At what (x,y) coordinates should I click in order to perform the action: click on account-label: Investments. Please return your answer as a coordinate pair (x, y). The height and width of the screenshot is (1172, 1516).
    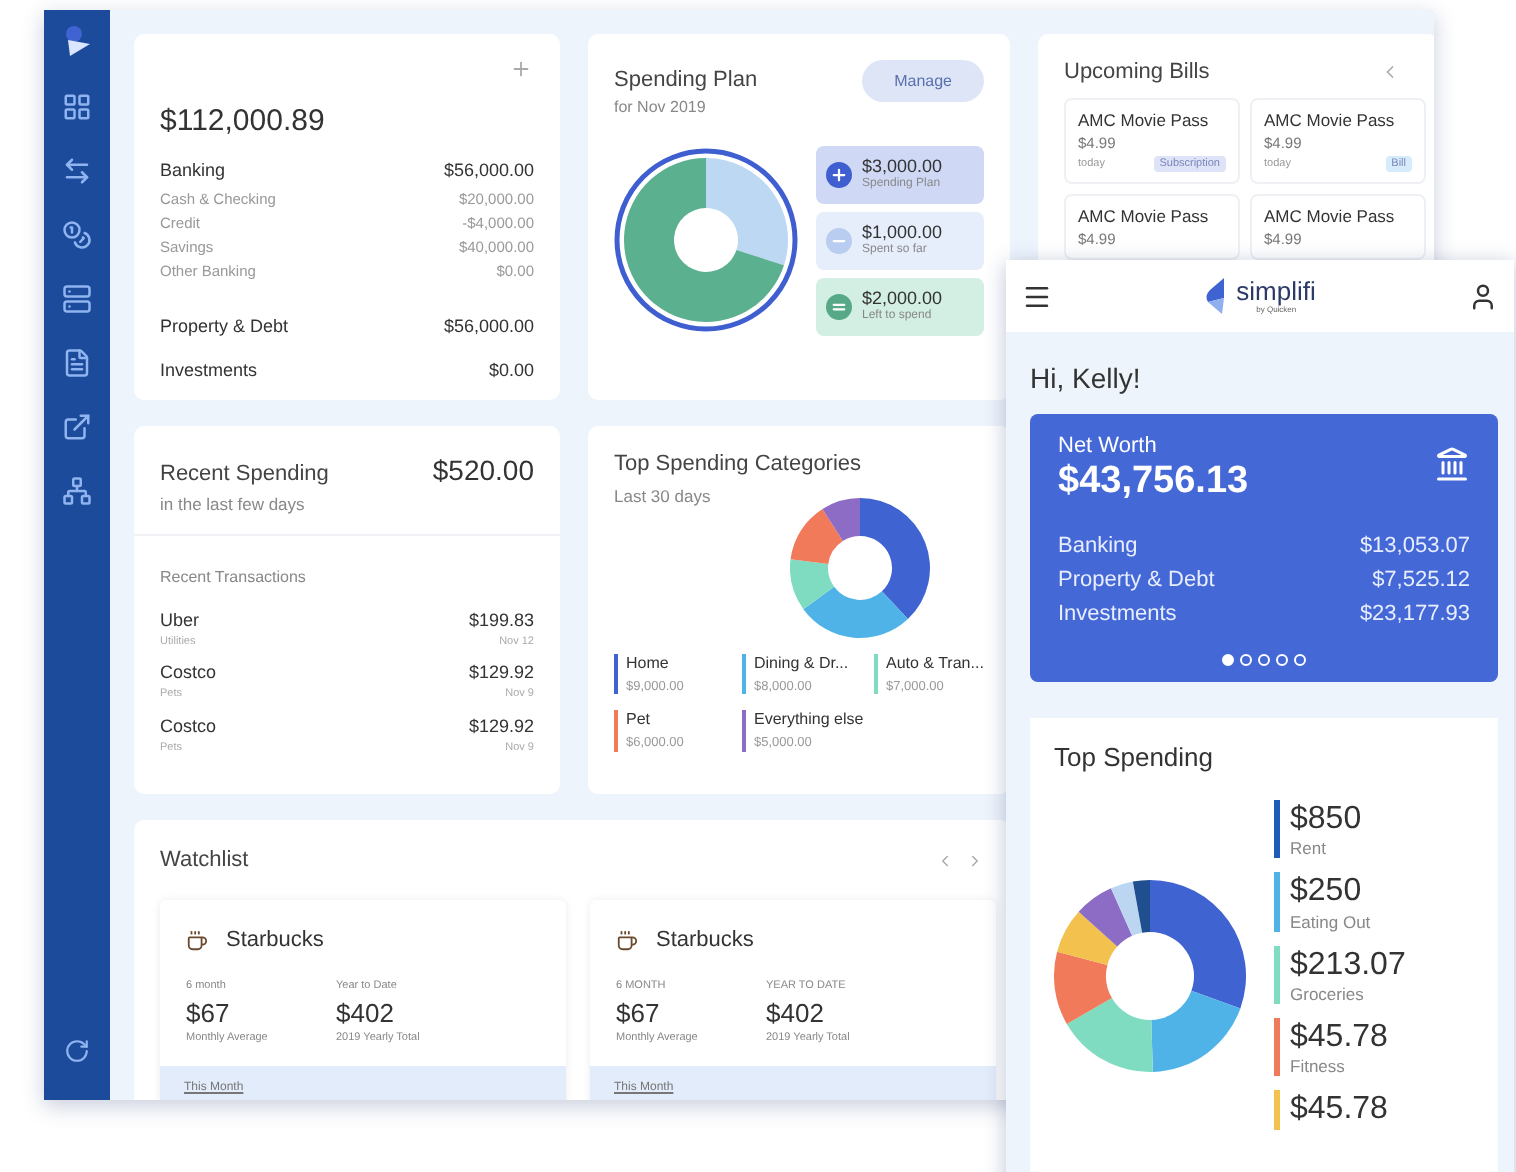
    Looking at the image, I should click on (1117, 613).